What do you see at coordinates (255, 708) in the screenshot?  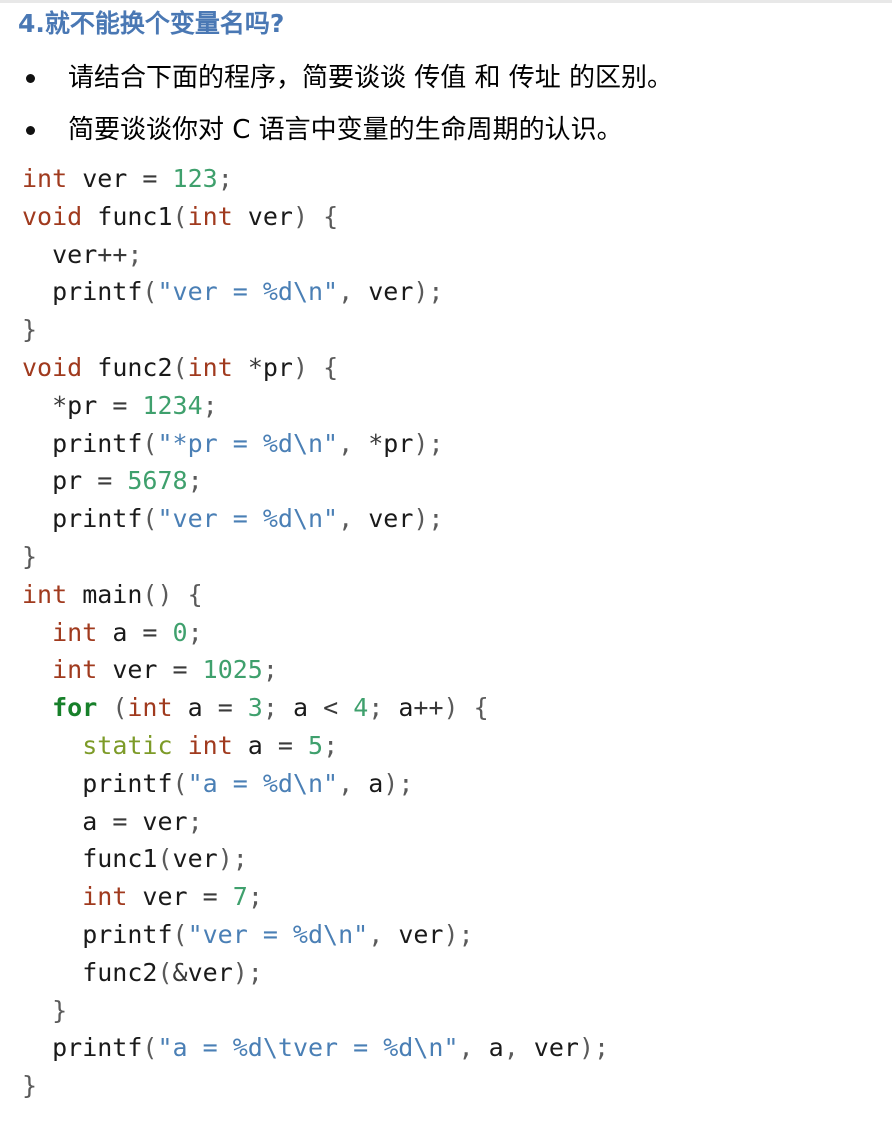 I see `code-token-num: 3` at bounding box center [255, 708].